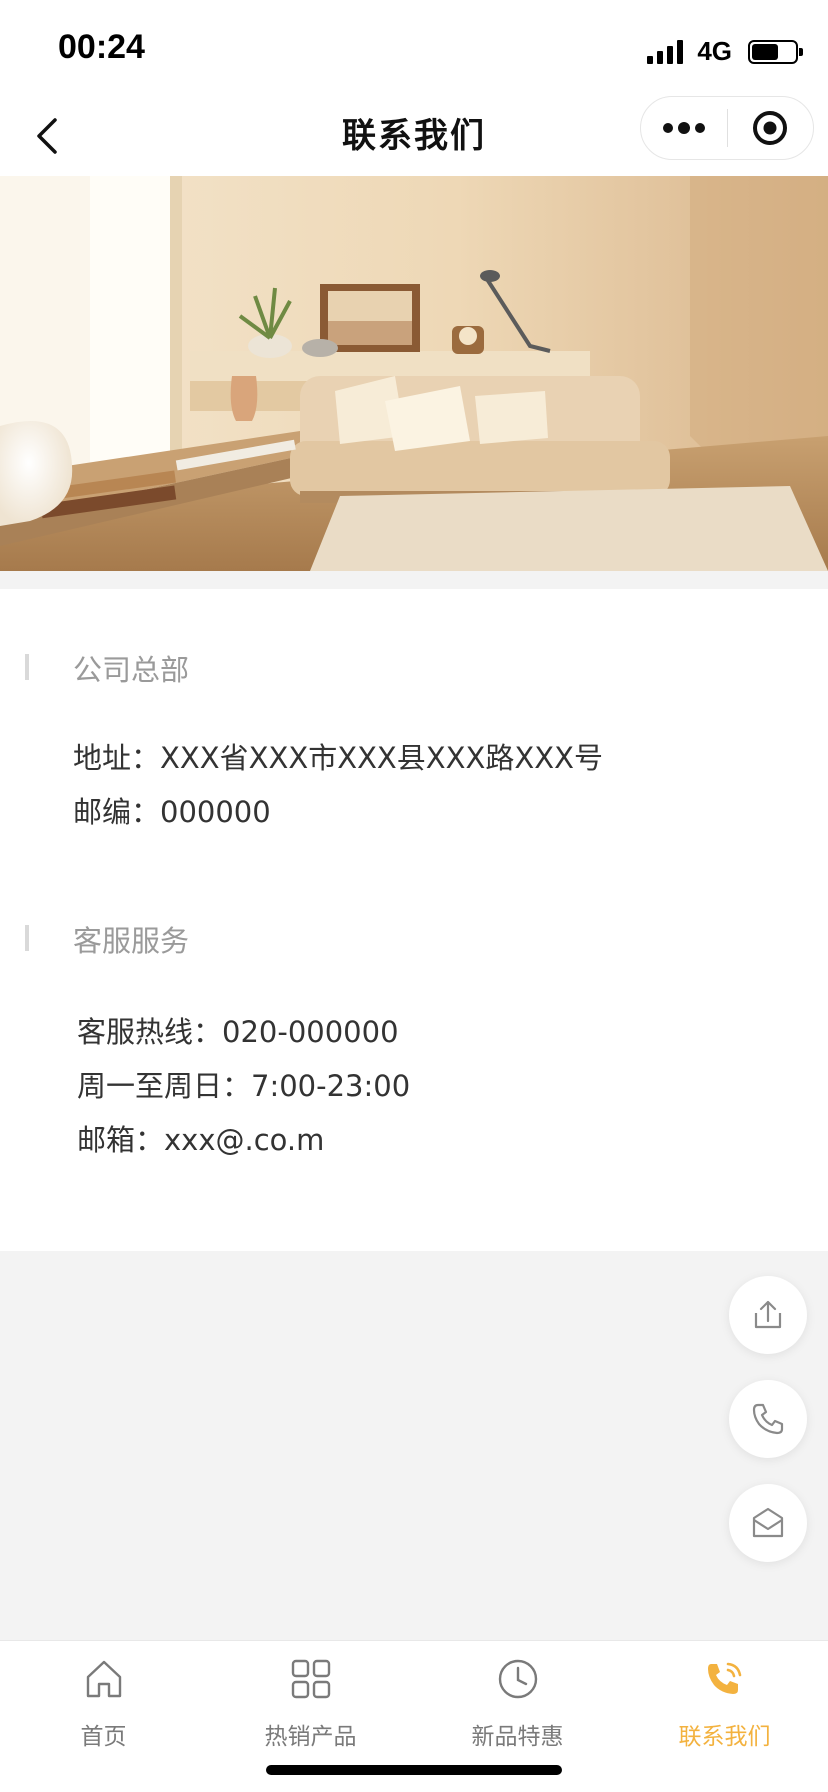  I want to click on phone-button, so click(768, 1419).